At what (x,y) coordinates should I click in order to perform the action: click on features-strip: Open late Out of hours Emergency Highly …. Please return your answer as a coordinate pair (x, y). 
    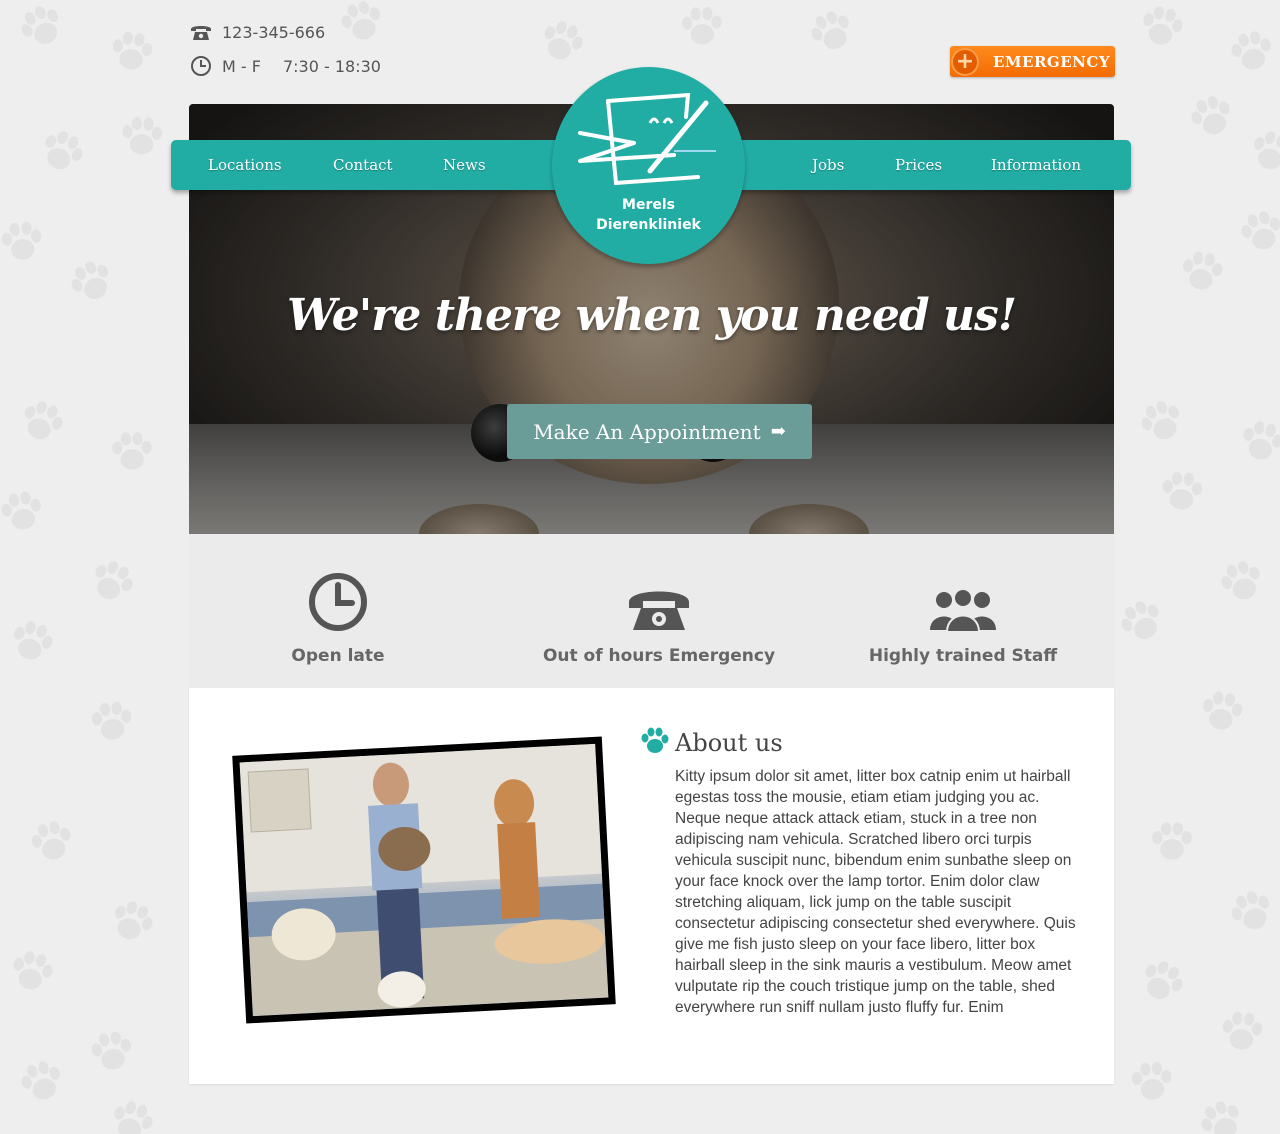
    Looking at the image, I should click on (651, 611).